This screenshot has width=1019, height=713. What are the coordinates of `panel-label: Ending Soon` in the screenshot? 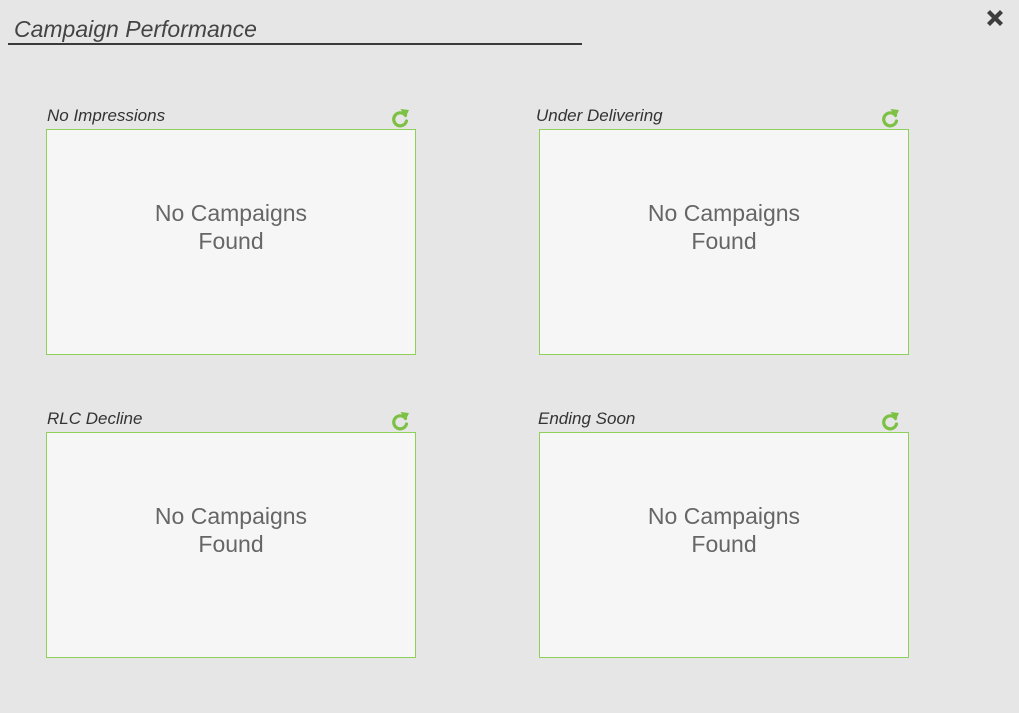 It's located at (587, 418).